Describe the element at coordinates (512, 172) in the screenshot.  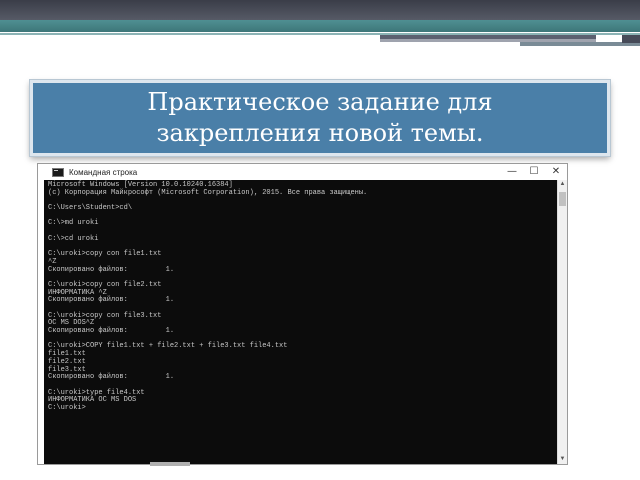
I see `minimize-button: —` at that location.